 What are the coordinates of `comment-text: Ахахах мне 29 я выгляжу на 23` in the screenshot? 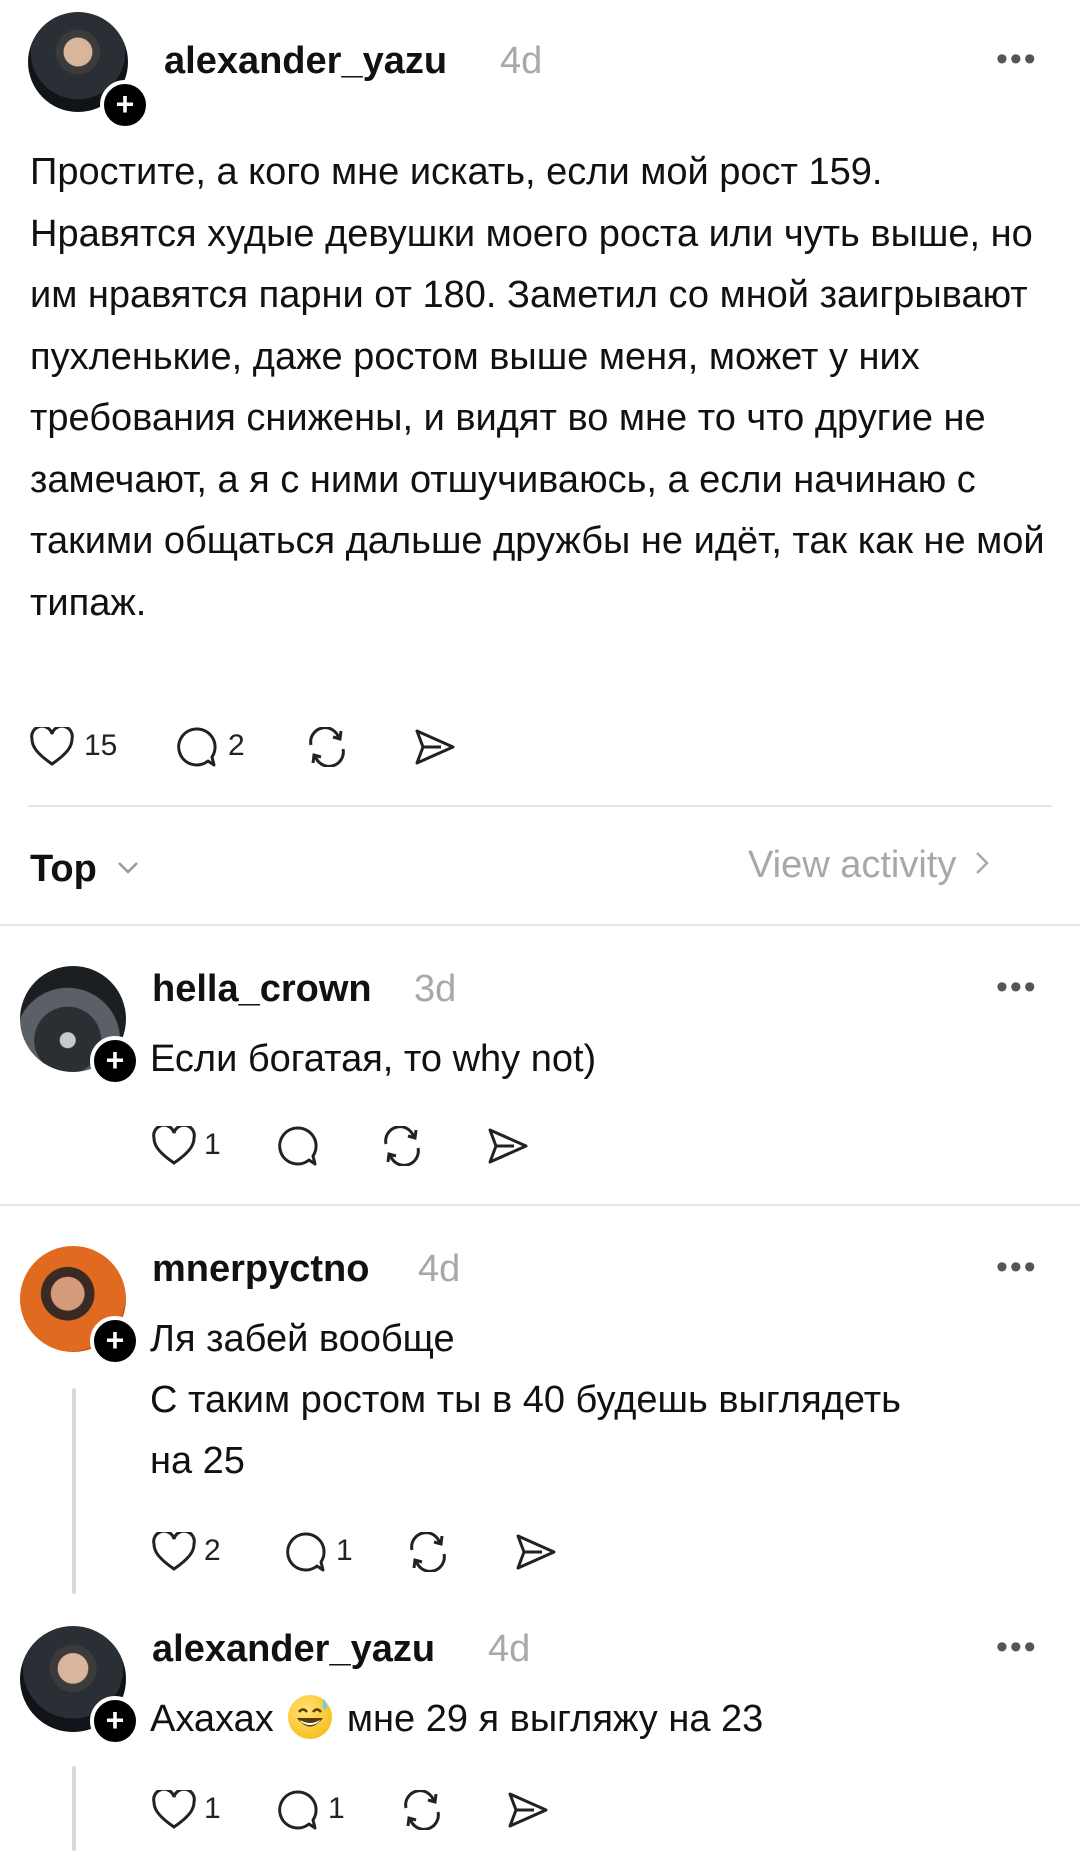 It's located at (456, 1719).